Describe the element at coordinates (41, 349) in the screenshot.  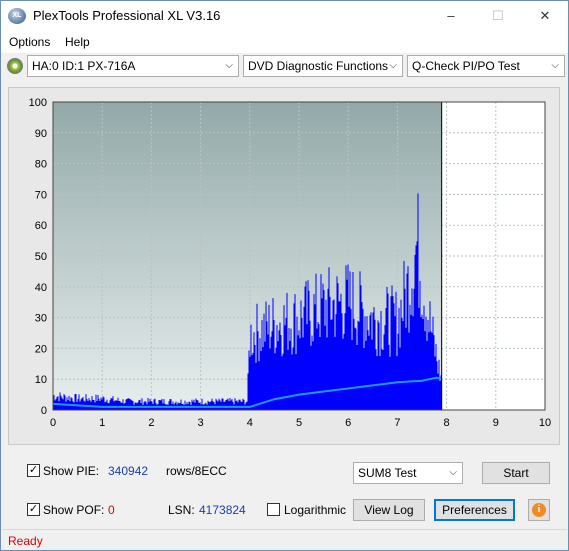
I see `y-tick-label: 20` at that location.